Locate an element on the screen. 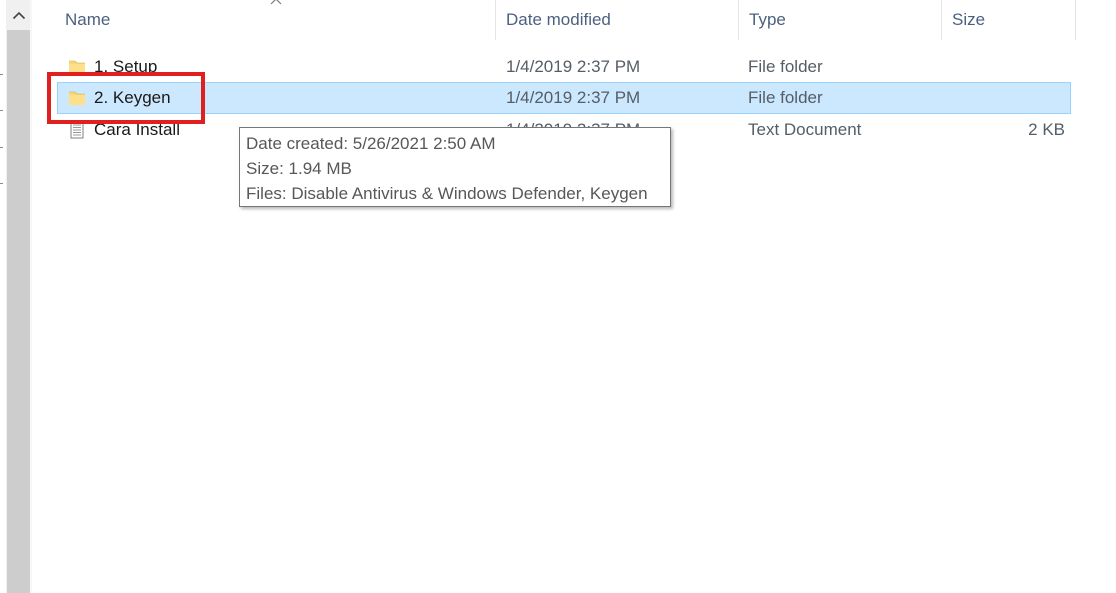 The image size is (1116, 593). column-header-row: Name Date modified Type Size is located at coordinates (574, 20).